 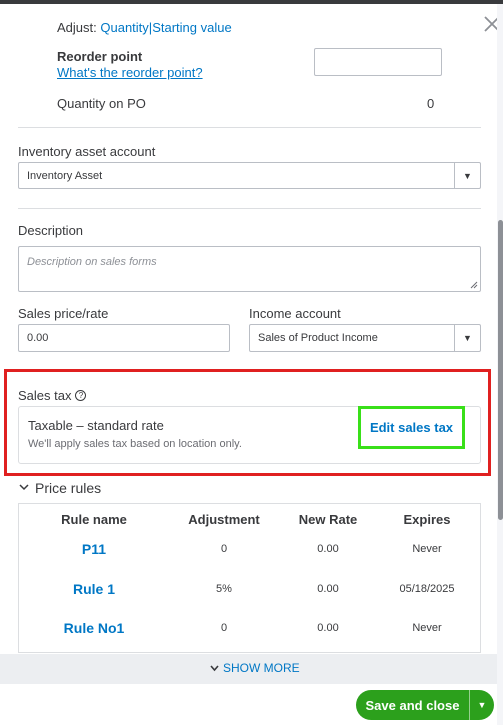 What do you see at coordinates (378, 62) in the screenshot?
I see `reorder-point-input` at bounding box center [378, 62].